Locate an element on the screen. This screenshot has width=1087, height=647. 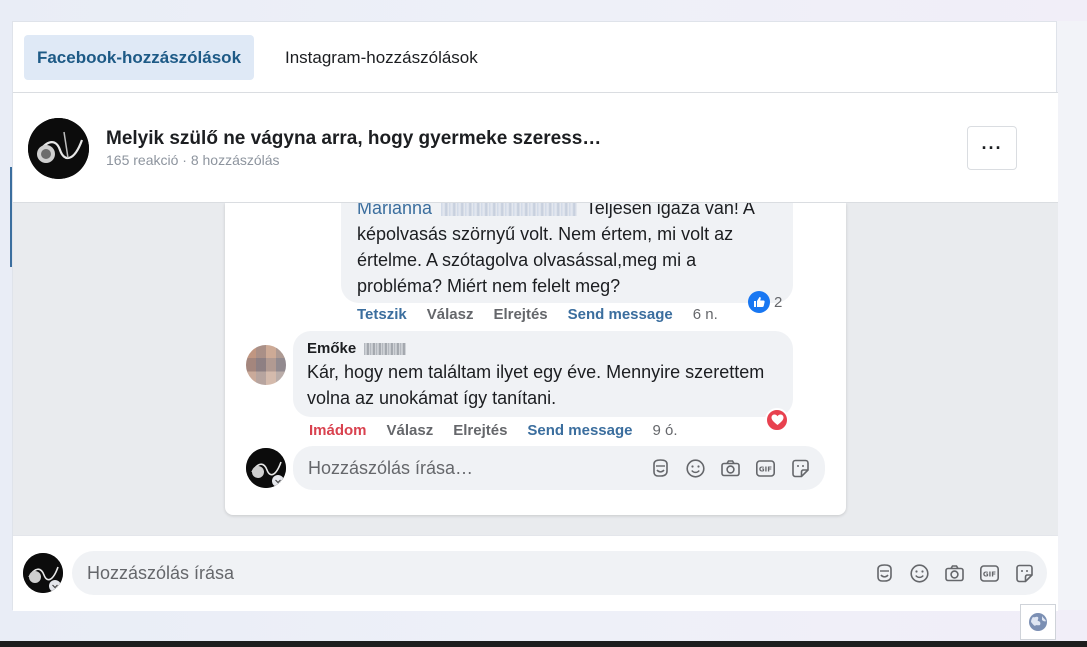
main-comment-input: Hozzászólás írása GIF is located at coordinates (559, 573).